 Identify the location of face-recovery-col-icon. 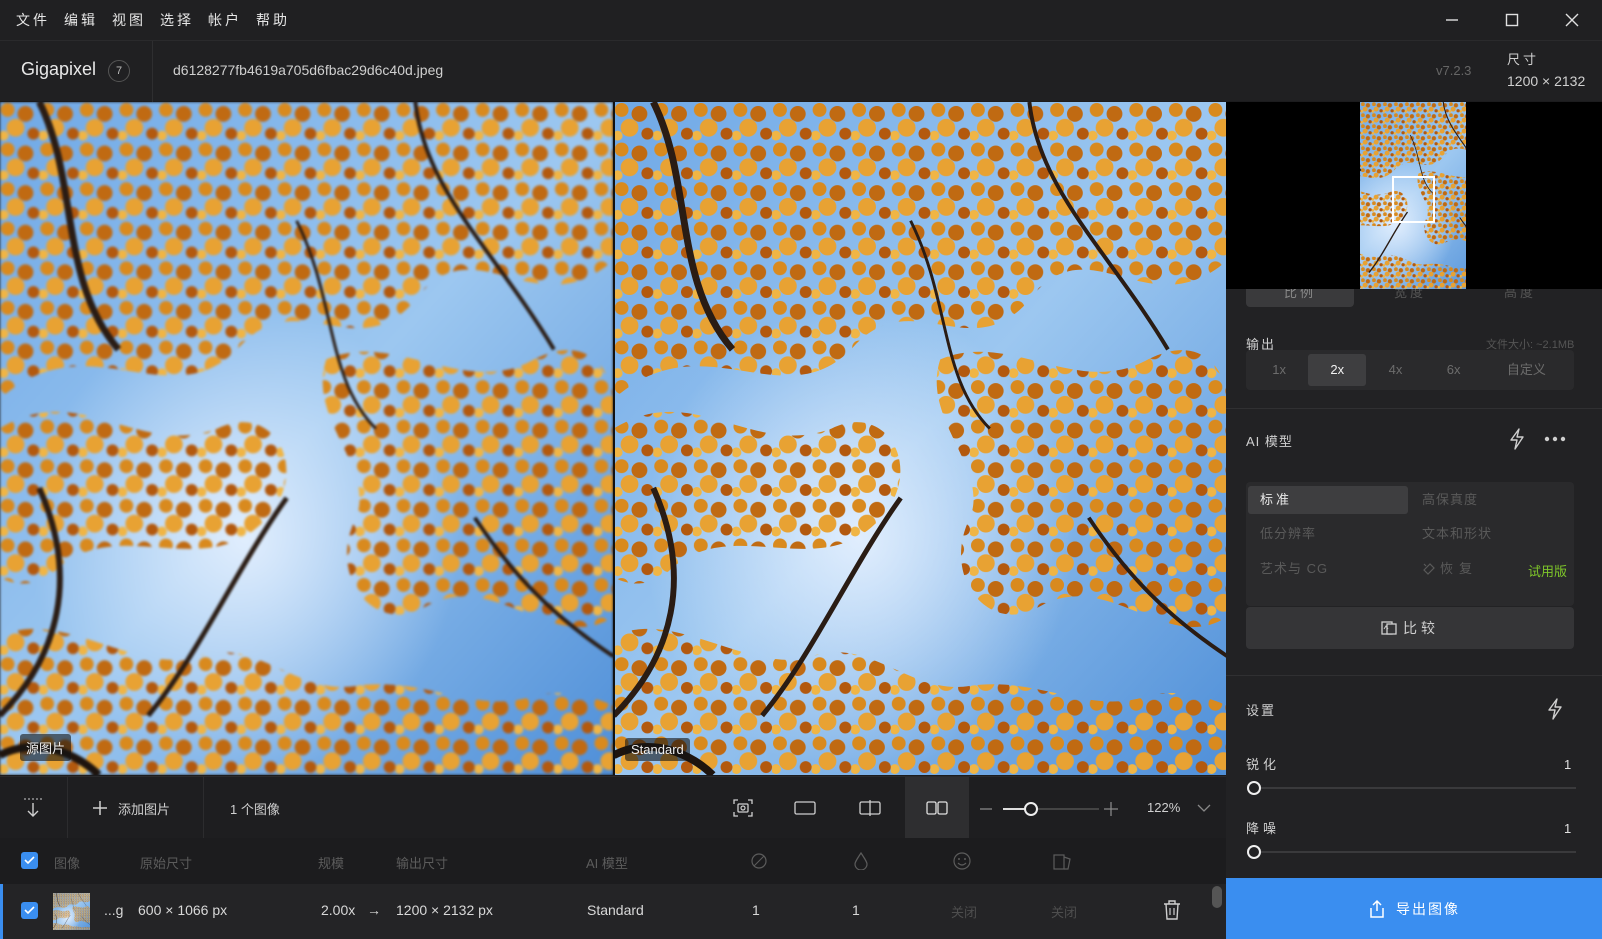
(962, 861).